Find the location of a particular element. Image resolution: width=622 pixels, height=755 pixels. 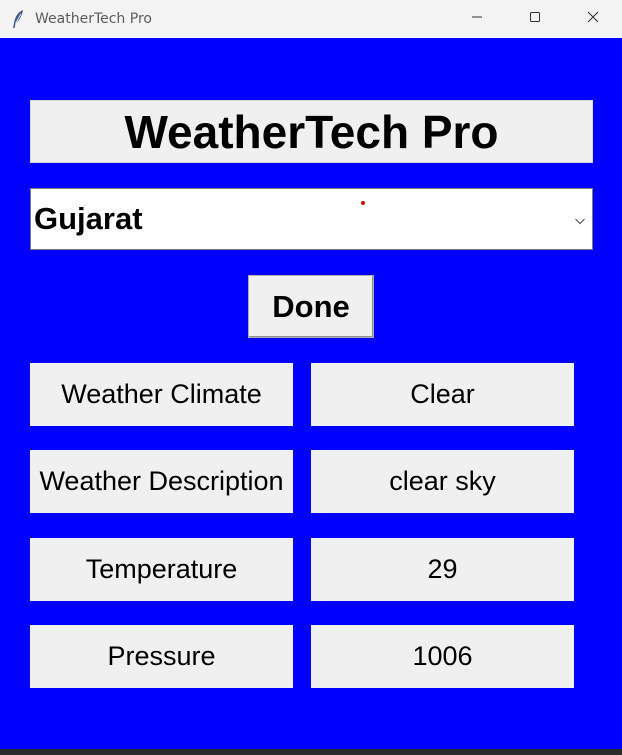

cursor-dot is located at coordinates (363, 203).